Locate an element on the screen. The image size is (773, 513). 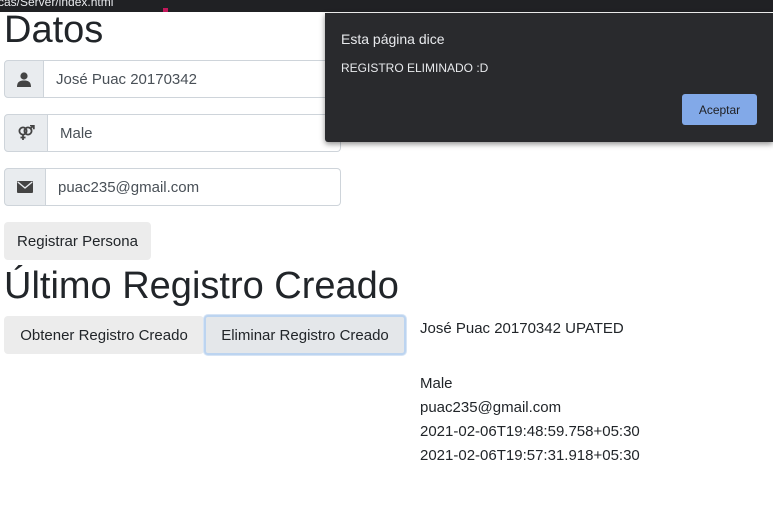
last-record-title: Último Registro Creado is located at coordinates (201, 286).